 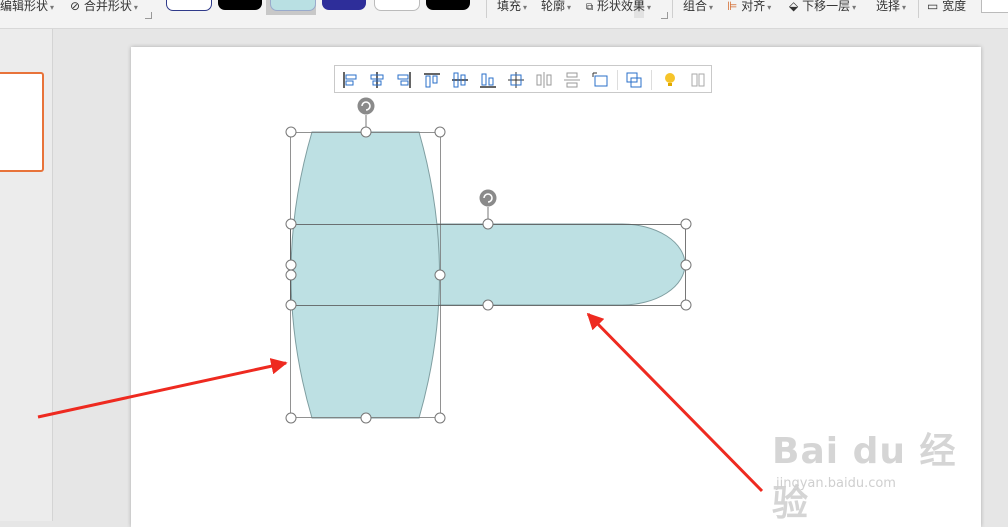 I want to click on quick-align-toolbar, so click(x=523, y=79).